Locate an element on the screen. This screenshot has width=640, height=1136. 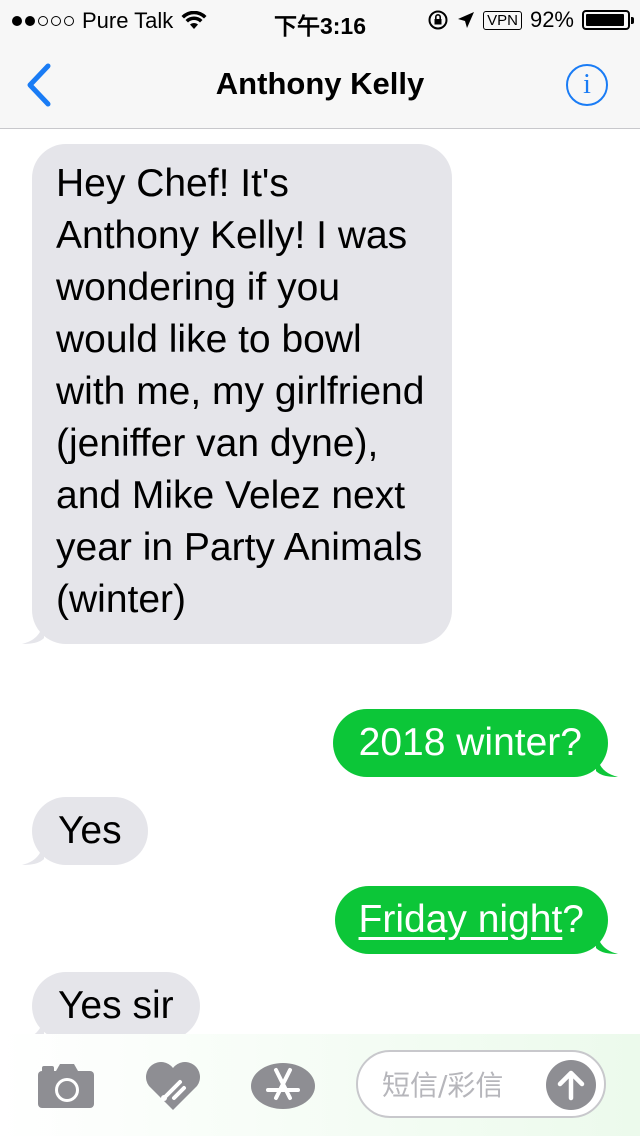
status-right: VPN 92% is located at coordinates (530, 20).